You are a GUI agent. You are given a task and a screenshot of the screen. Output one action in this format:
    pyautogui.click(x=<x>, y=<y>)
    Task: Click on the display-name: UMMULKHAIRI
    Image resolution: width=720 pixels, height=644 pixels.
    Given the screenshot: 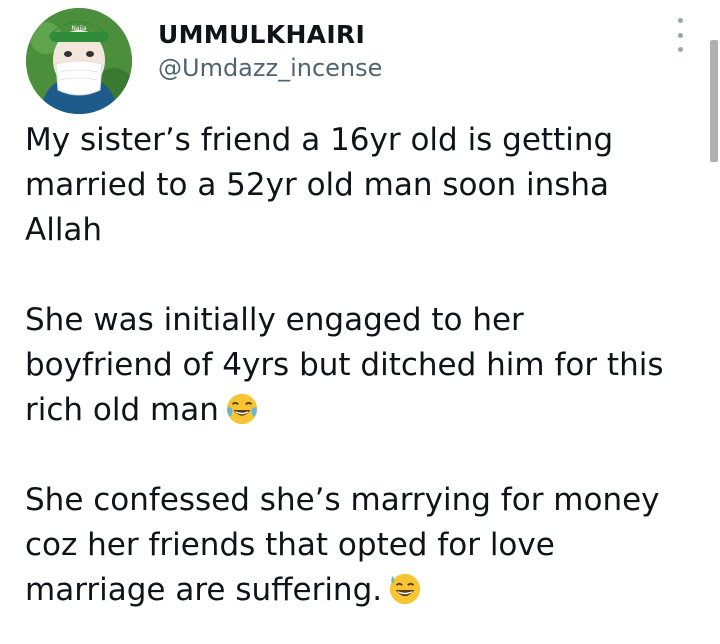 What is the action you would take?
    pyautogui.click(x=261, y=34)
    